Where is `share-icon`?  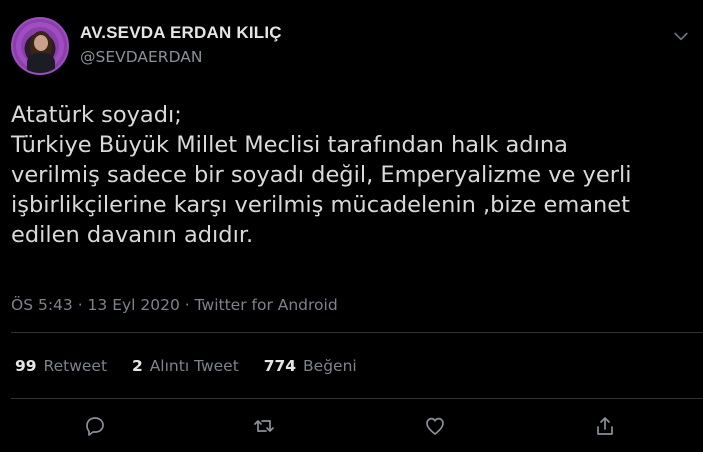
share-icon is located at coordinates (605, 426).